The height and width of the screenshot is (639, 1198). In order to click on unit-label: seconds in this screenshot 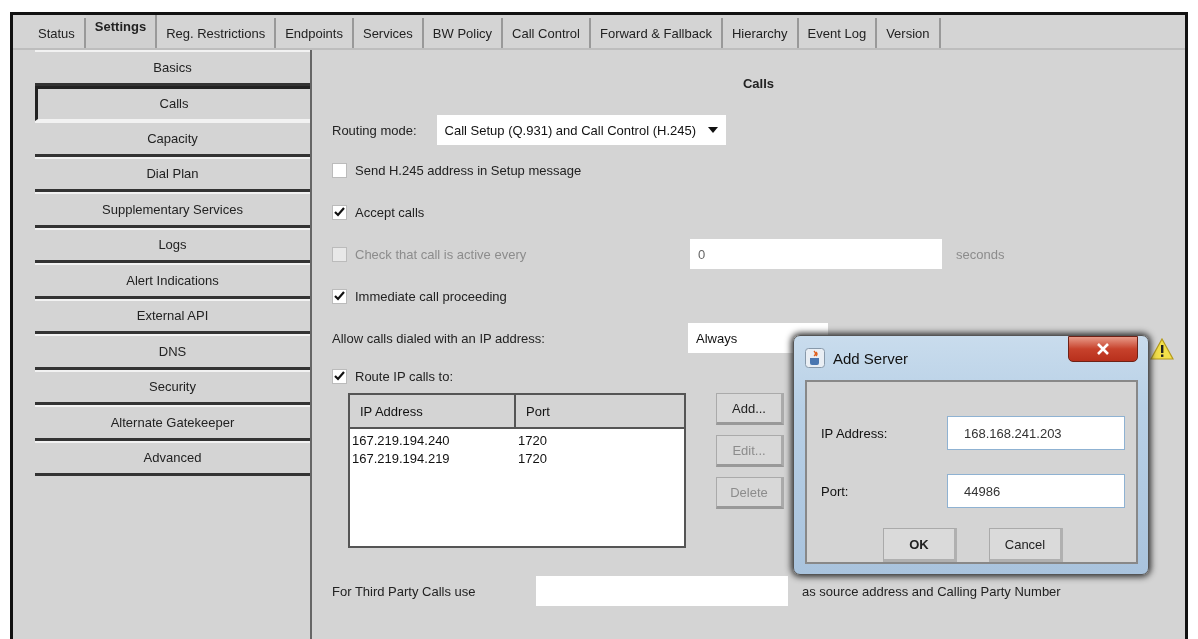, I will do `click(980, 254)`.